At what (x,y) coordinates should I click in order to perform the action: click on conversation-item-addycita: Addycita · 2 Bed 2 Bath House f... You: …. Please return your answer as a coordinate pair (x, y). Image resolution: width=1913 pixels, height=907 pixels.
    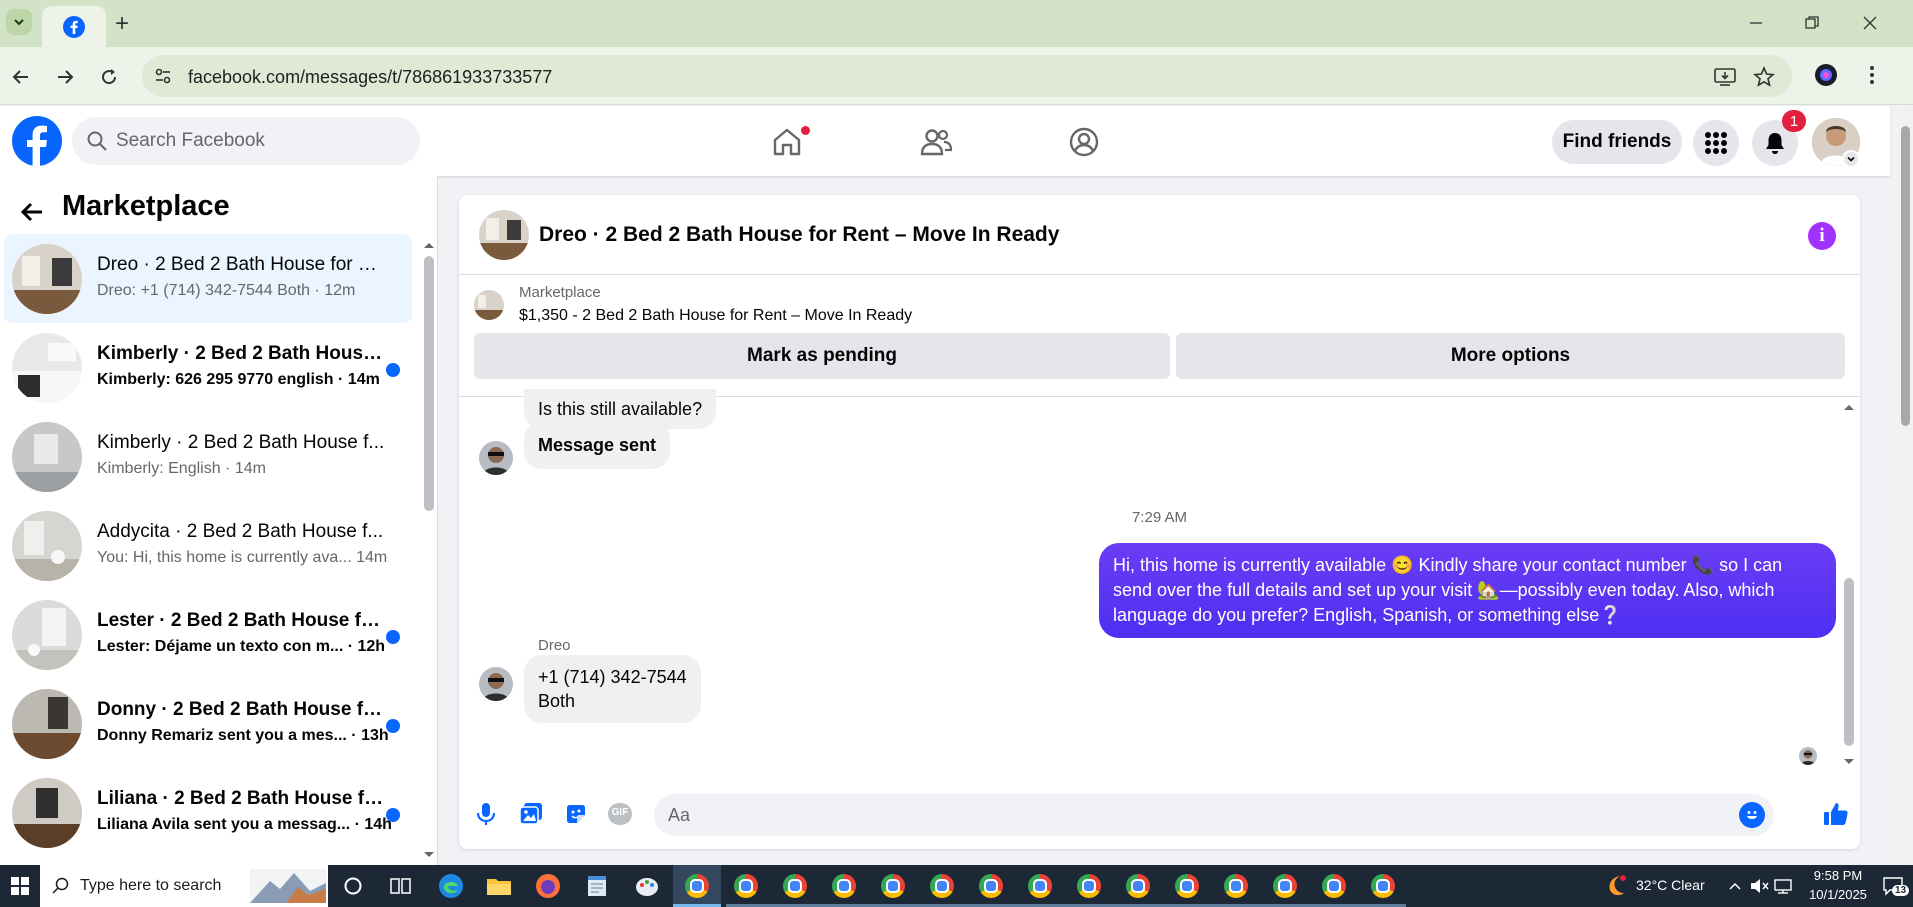
    Looking at the image, I should click on (208, 545).